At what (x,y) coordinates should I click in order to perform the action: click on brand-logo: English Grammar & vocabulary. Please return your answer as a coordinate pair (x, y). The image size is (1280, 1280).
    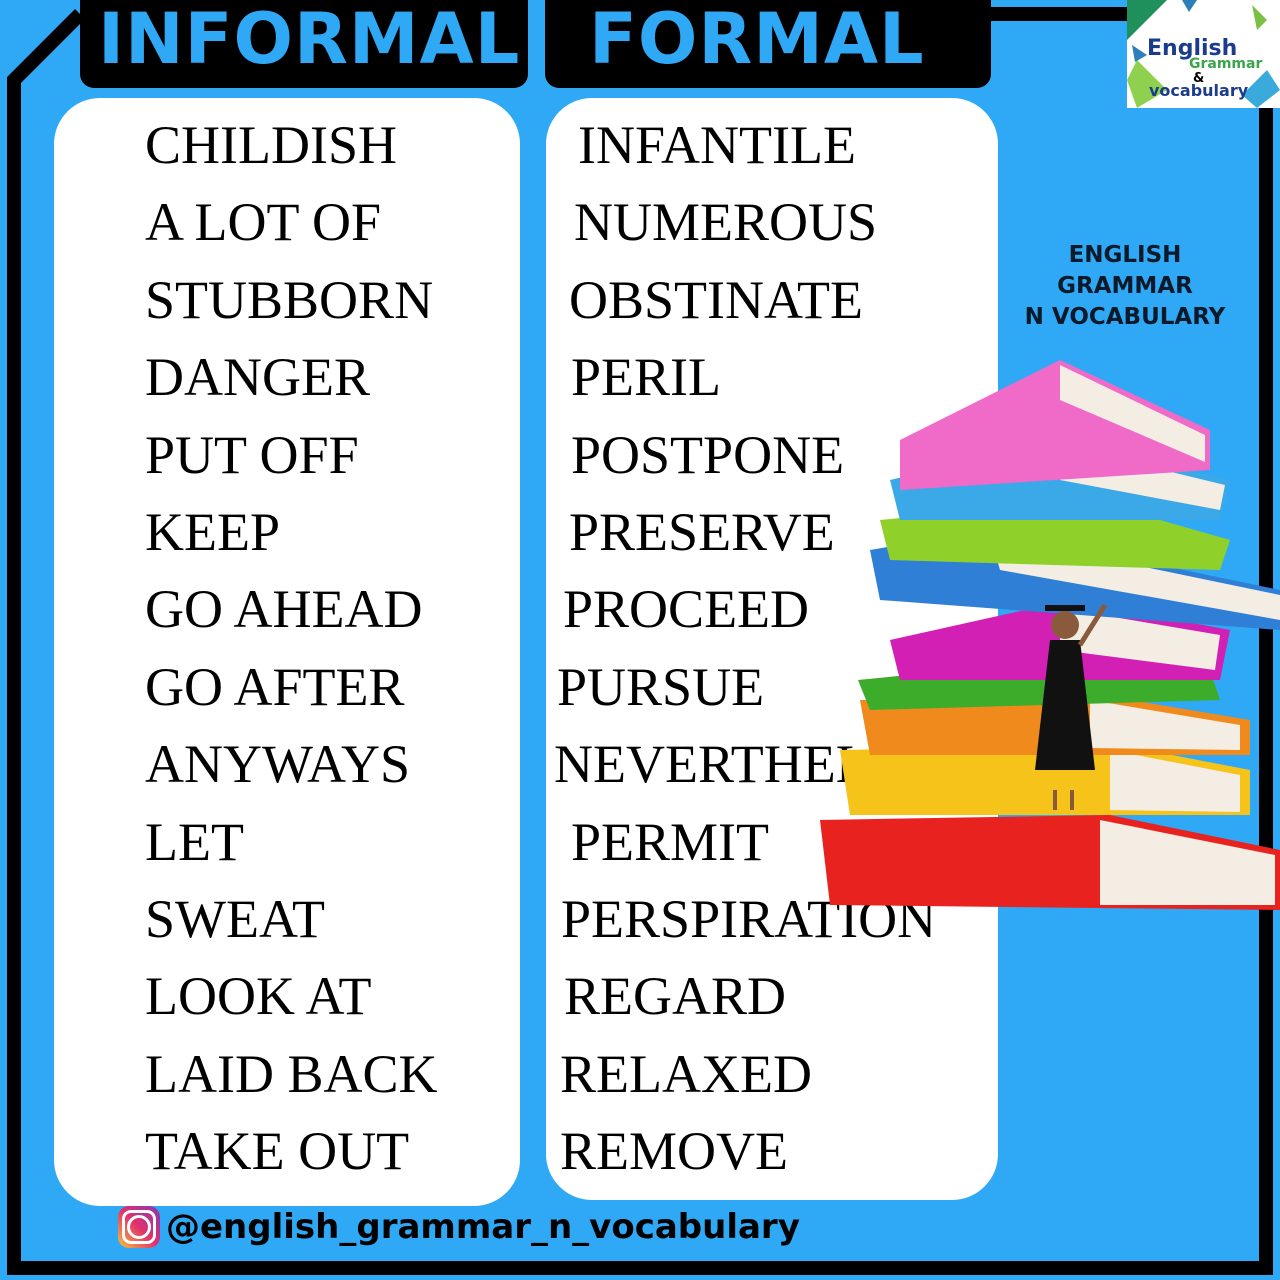
    Looking at the image, I should click on (1203, 54).